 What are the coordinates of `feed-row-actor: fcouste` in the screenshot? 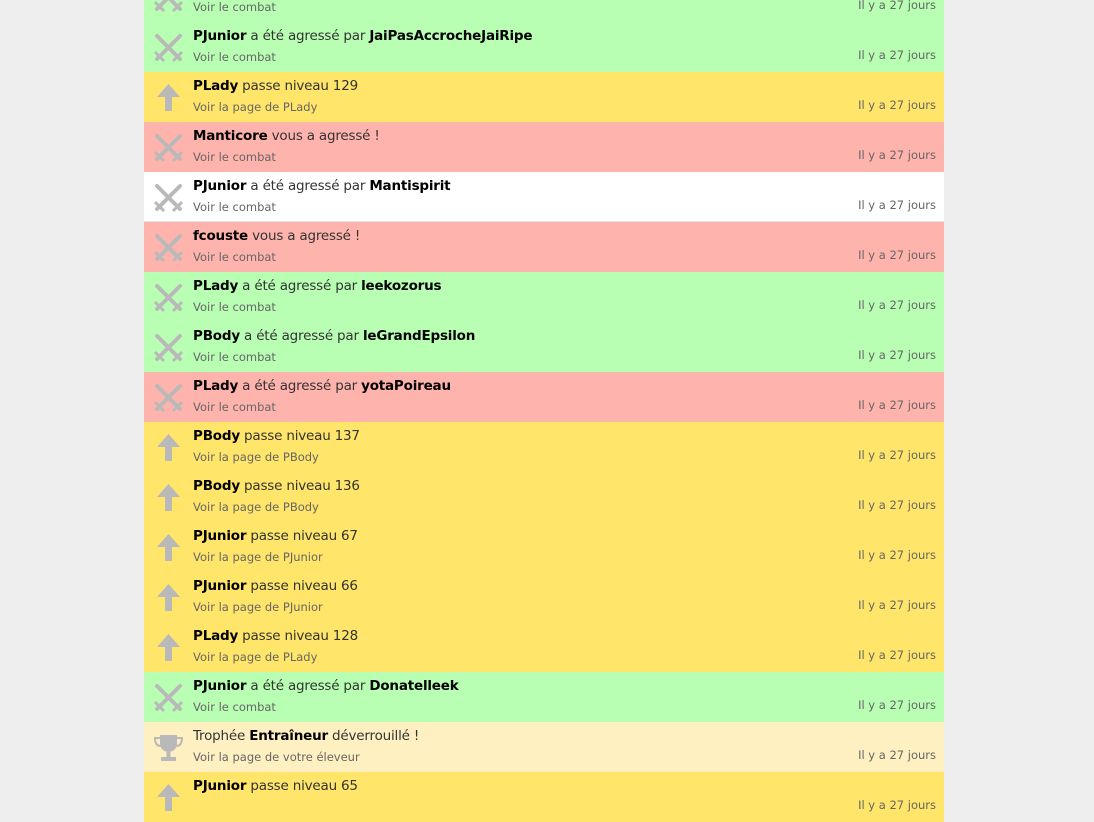 It's located at (221, 236).